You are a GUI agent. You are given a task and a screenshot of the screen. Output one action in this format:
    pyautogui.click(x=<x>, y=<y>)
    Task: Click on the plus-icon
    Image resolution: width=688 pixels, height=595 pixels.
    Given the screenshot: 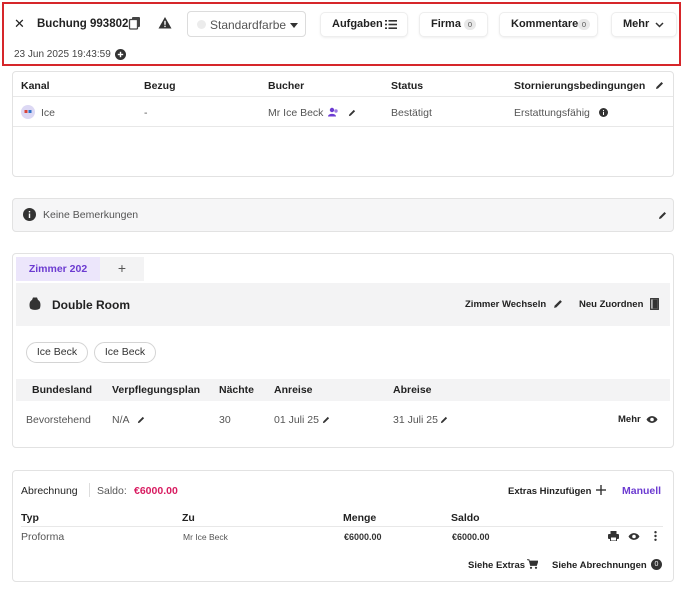 What is the action you would take?
    pyautogui.click(x=601, y=490)
    